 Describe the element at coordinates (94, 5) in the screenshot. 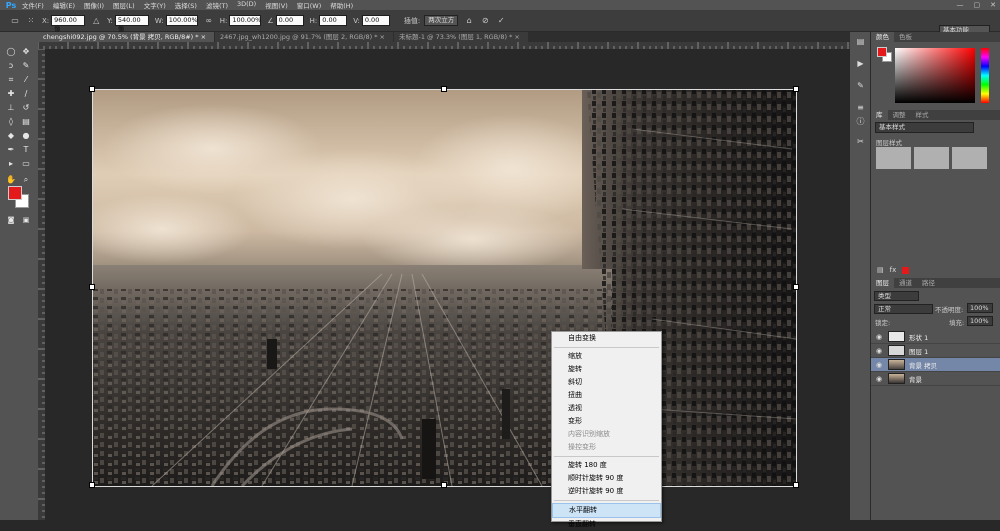

I see `menu-item: 图像(I)` at that location.